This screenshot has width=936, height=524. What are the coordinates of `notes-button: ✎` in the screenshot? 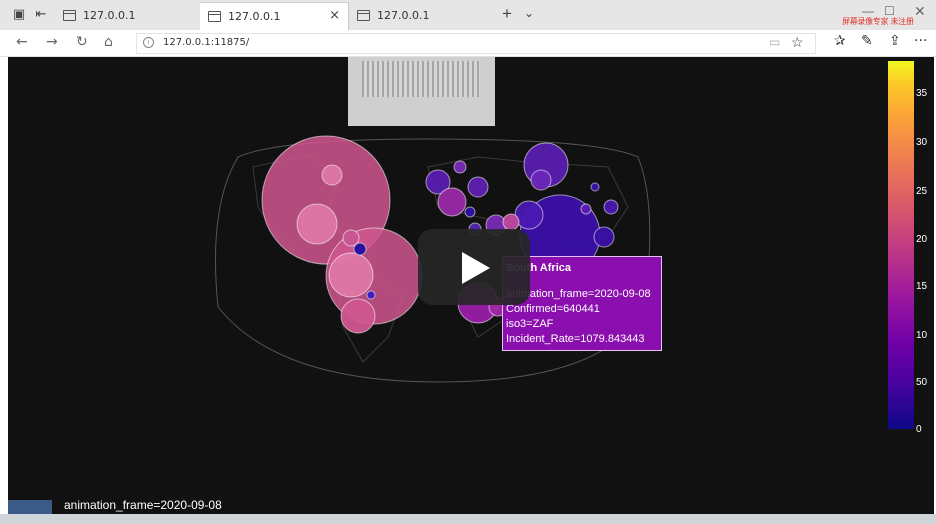 It's located at (867, 41).